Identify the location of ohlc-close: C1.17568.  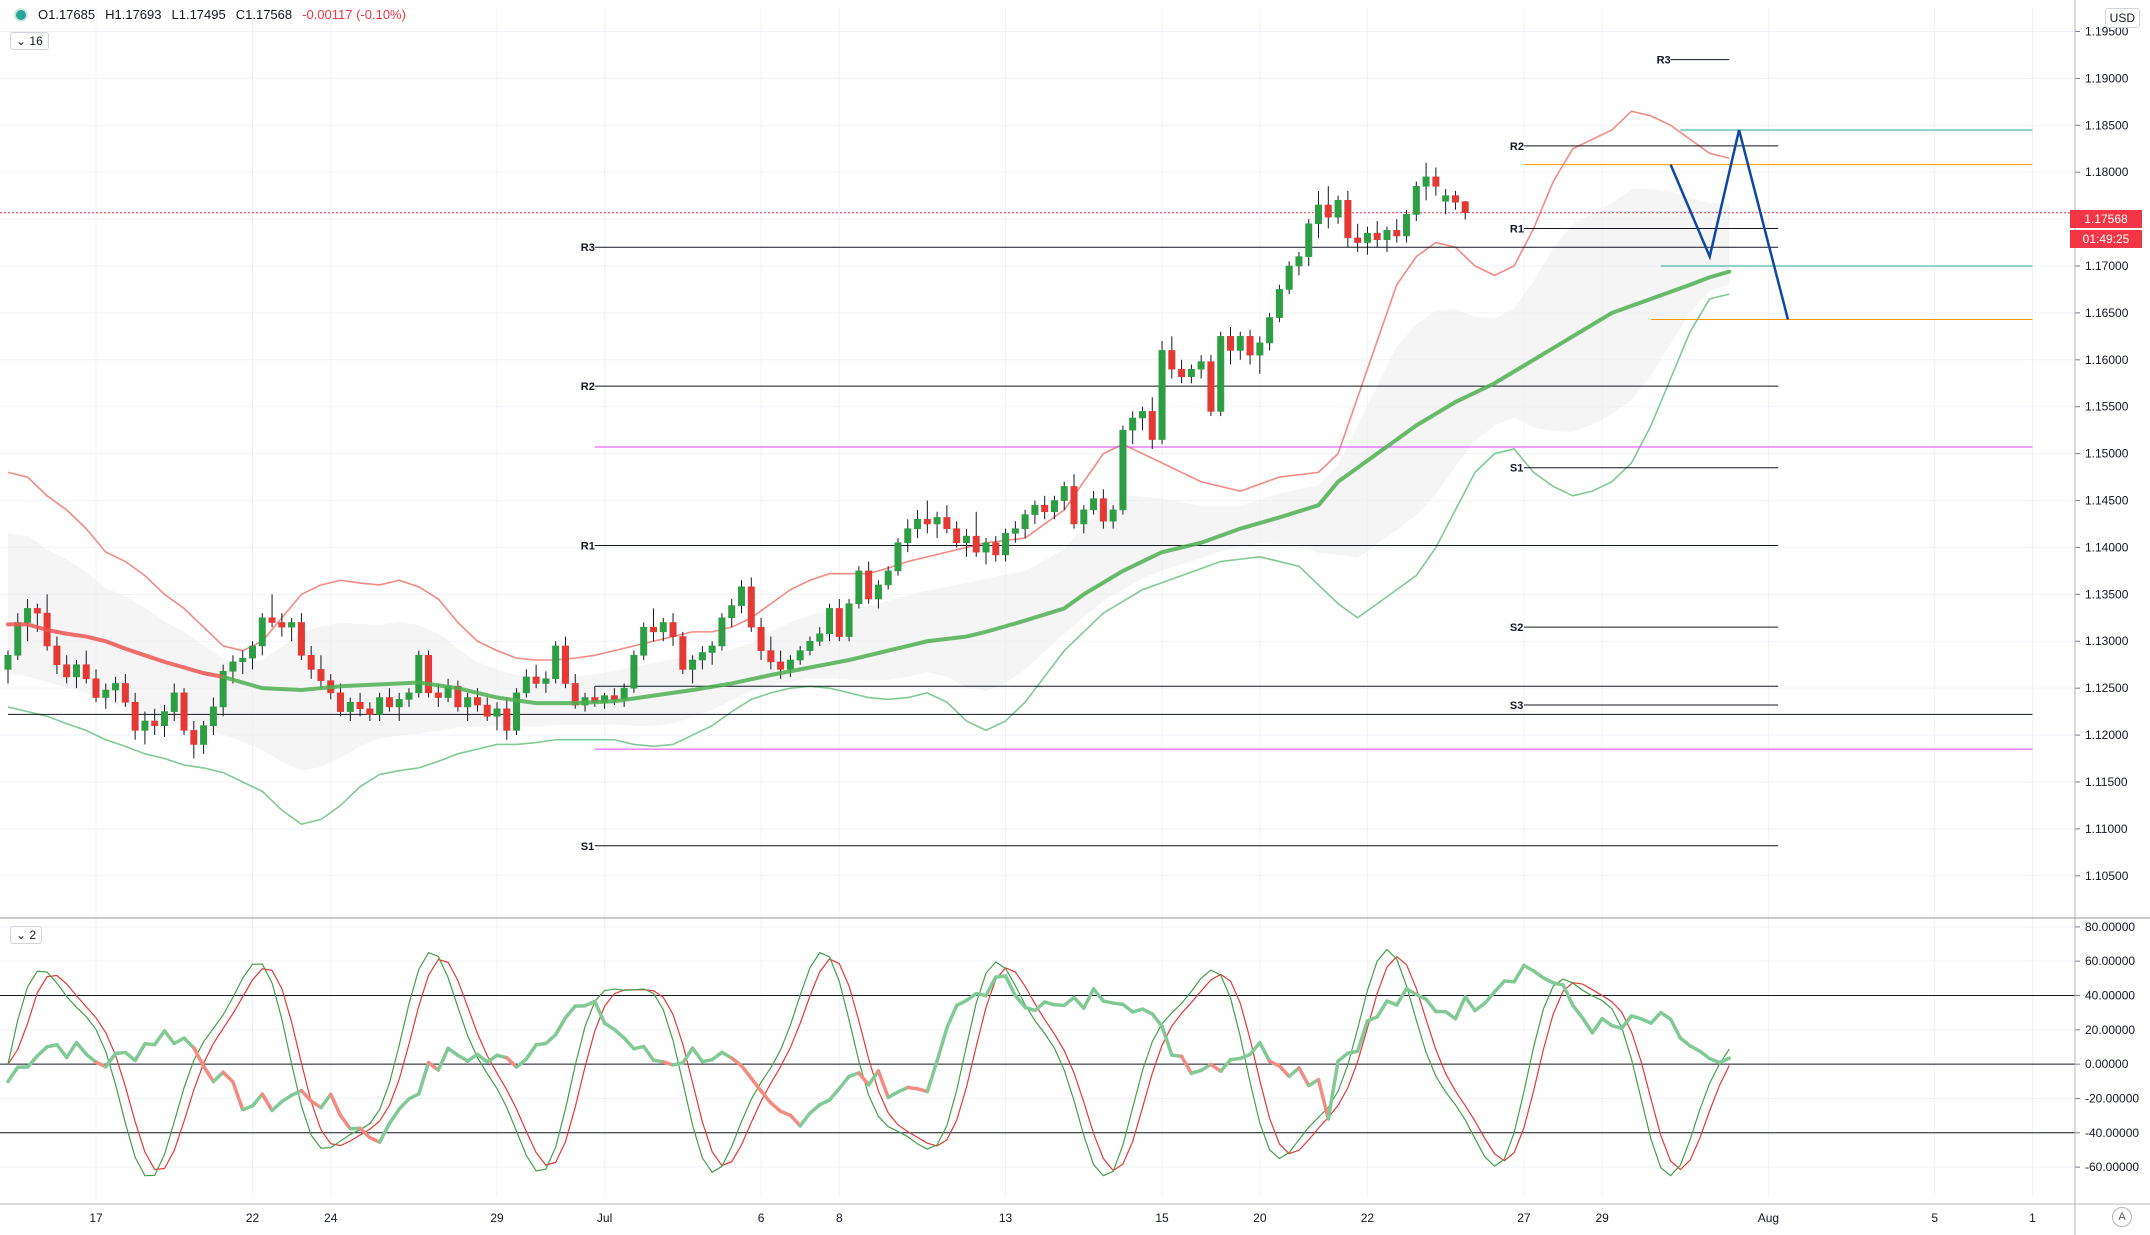
(264, 14).